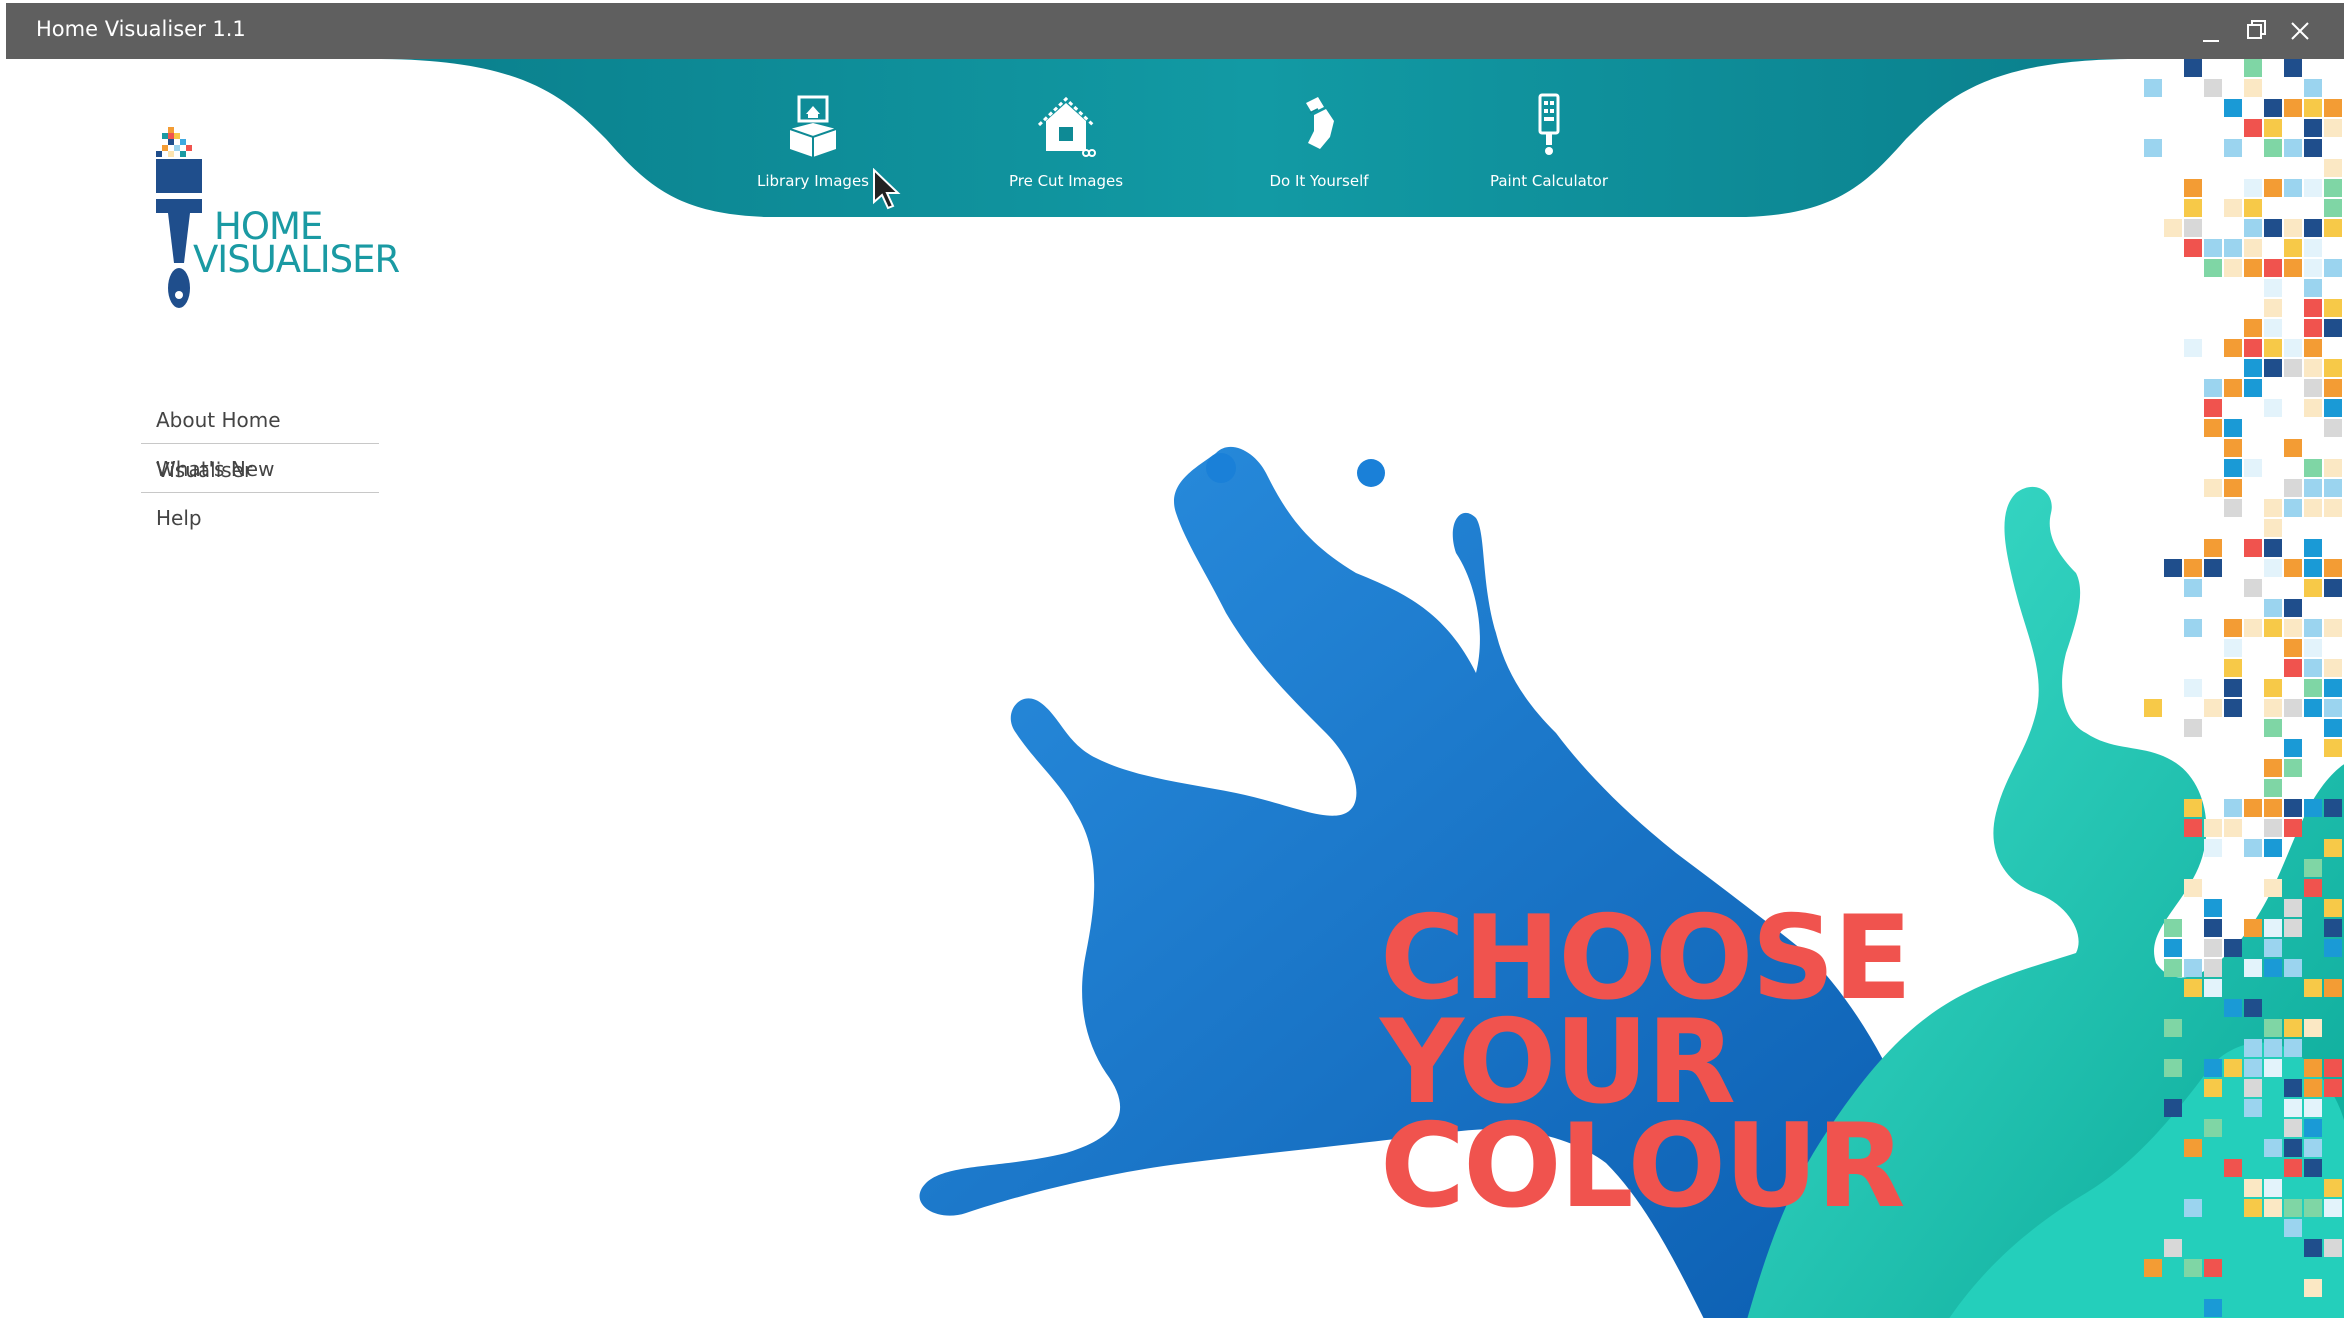 This screenshot has height=1318, width=2344. I want to click on hero-headline: CHOOSE YOUR COLOUR, so click(1646, 1067).